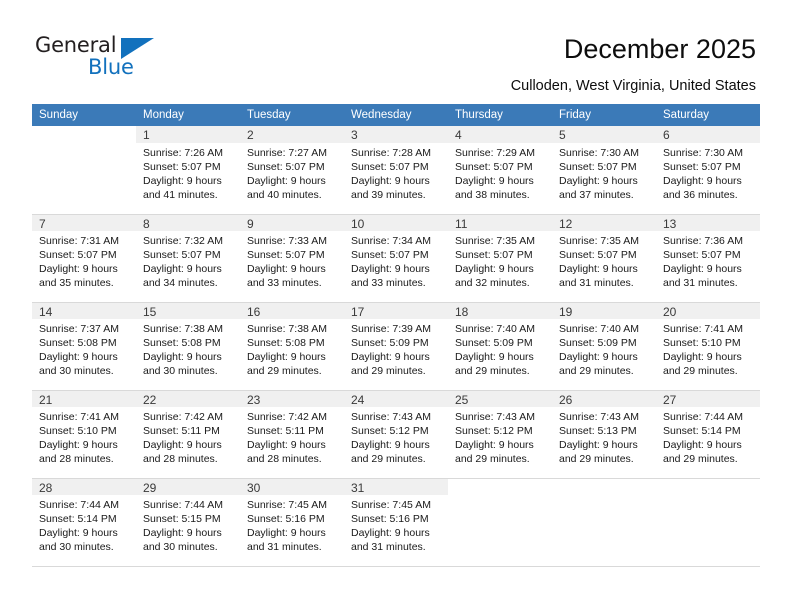  Describe the element at coordinates (146, 135) in the screenshot. I see `day-number: 1` at that location.